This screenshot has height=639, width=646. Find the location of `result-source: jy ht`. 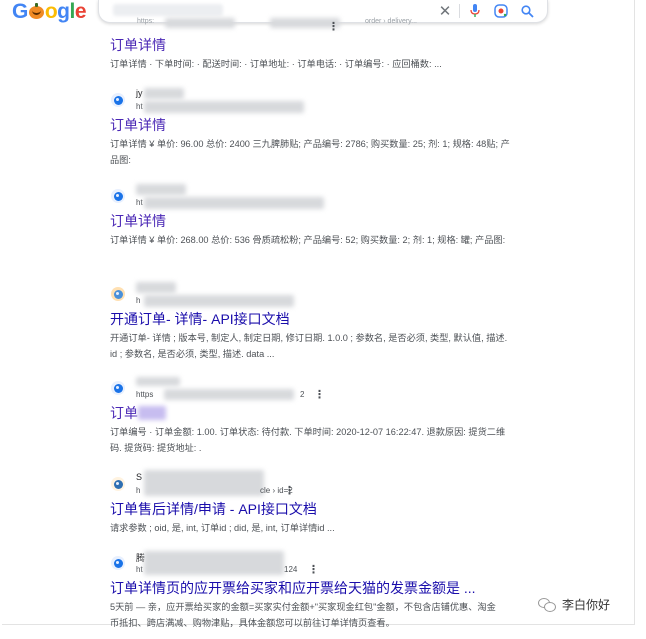

result-source: jy ht is located at coordinates (310, 102).